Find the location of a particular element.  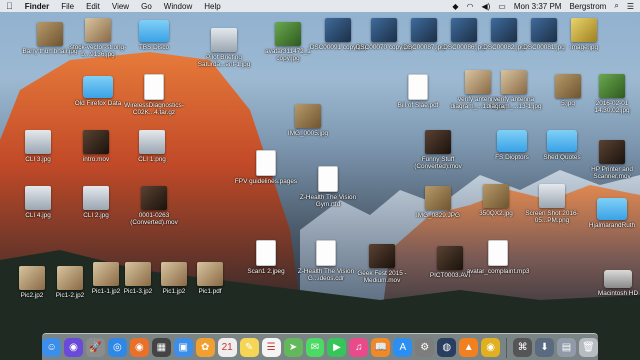

desktop-file-icon: Pilot Briefing Saturda...ent-1.jpg is located at coordinates (224, 48).